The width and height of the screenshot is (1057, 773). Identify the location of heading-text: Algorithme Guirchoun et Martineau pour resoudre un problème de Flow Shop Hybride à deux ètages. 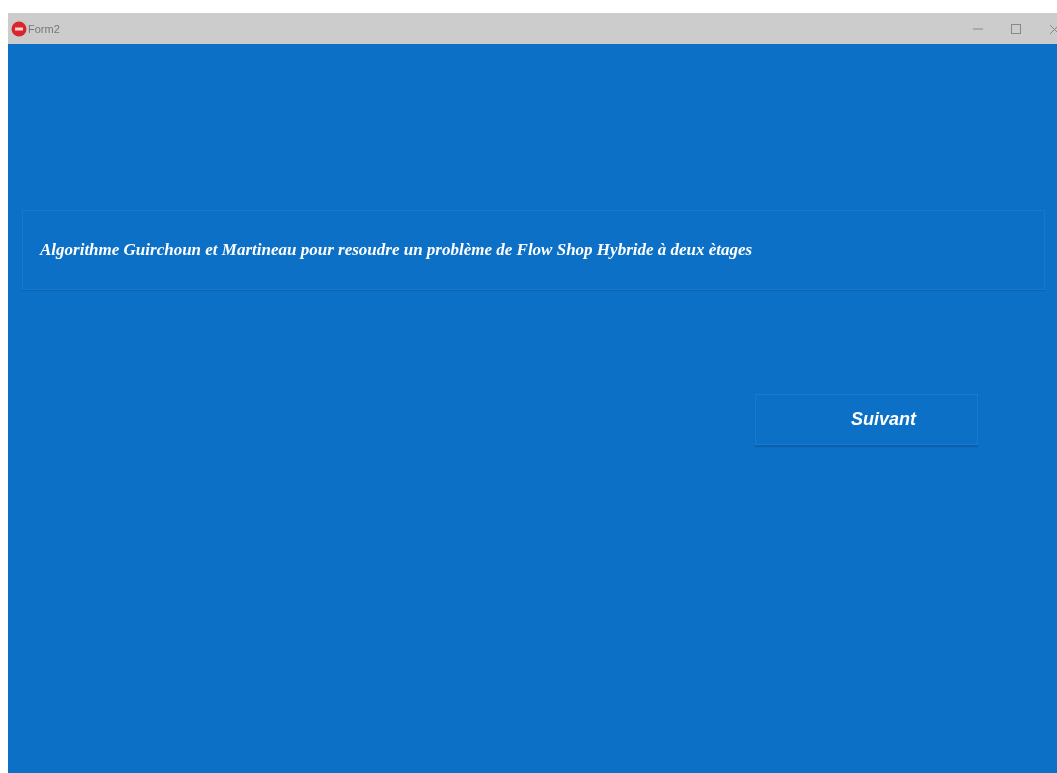
(396, 250).